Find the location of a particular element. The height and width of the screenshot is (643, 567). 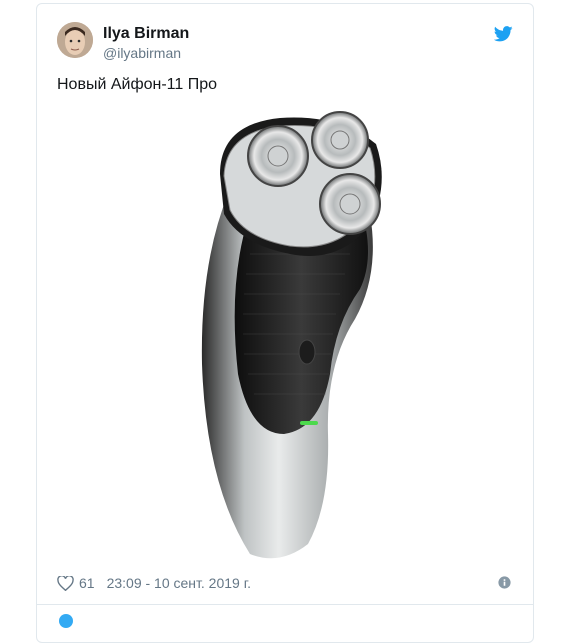

like-count: 61 is located at coordinates (87, 583).